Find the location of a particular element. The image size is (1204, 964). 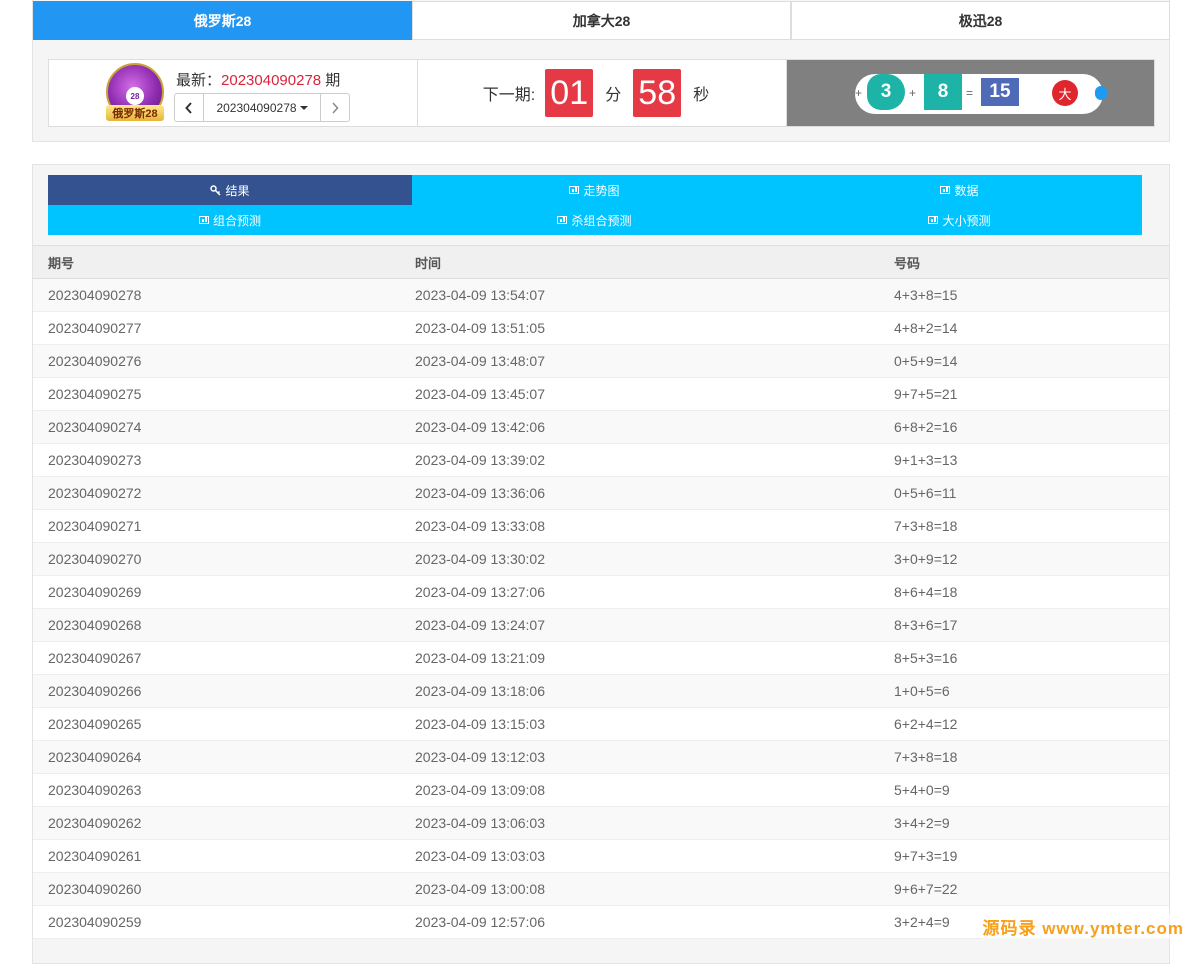

table-row: 202304090263 2023-04-09 13:09:08 5+4+0=9 is located at coordinates (601, 790).